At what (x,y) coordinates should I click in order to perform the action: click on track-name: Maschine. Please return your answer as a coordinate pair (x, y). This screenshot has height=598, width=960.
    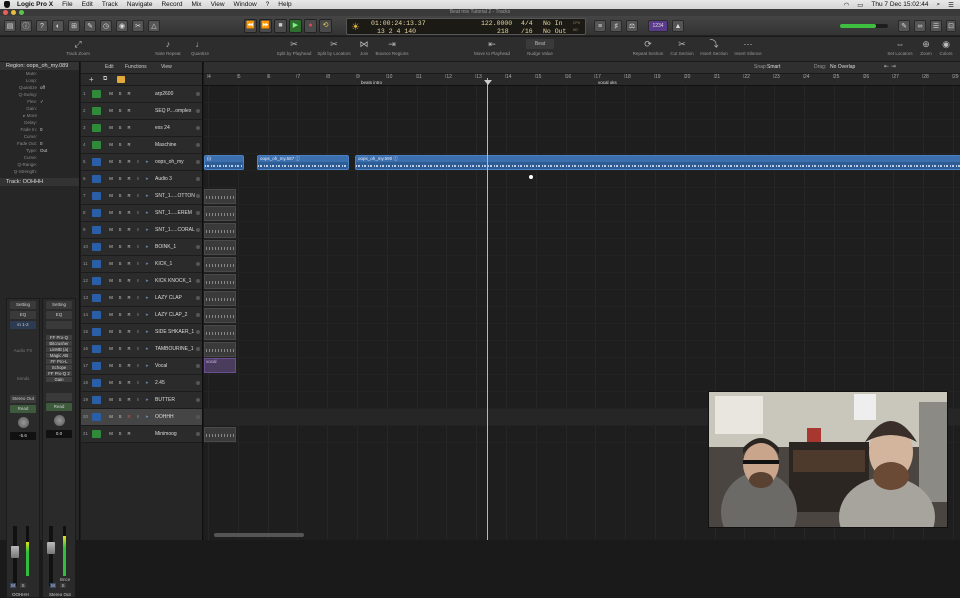
    Looking at the image, I should click on (165, 145).